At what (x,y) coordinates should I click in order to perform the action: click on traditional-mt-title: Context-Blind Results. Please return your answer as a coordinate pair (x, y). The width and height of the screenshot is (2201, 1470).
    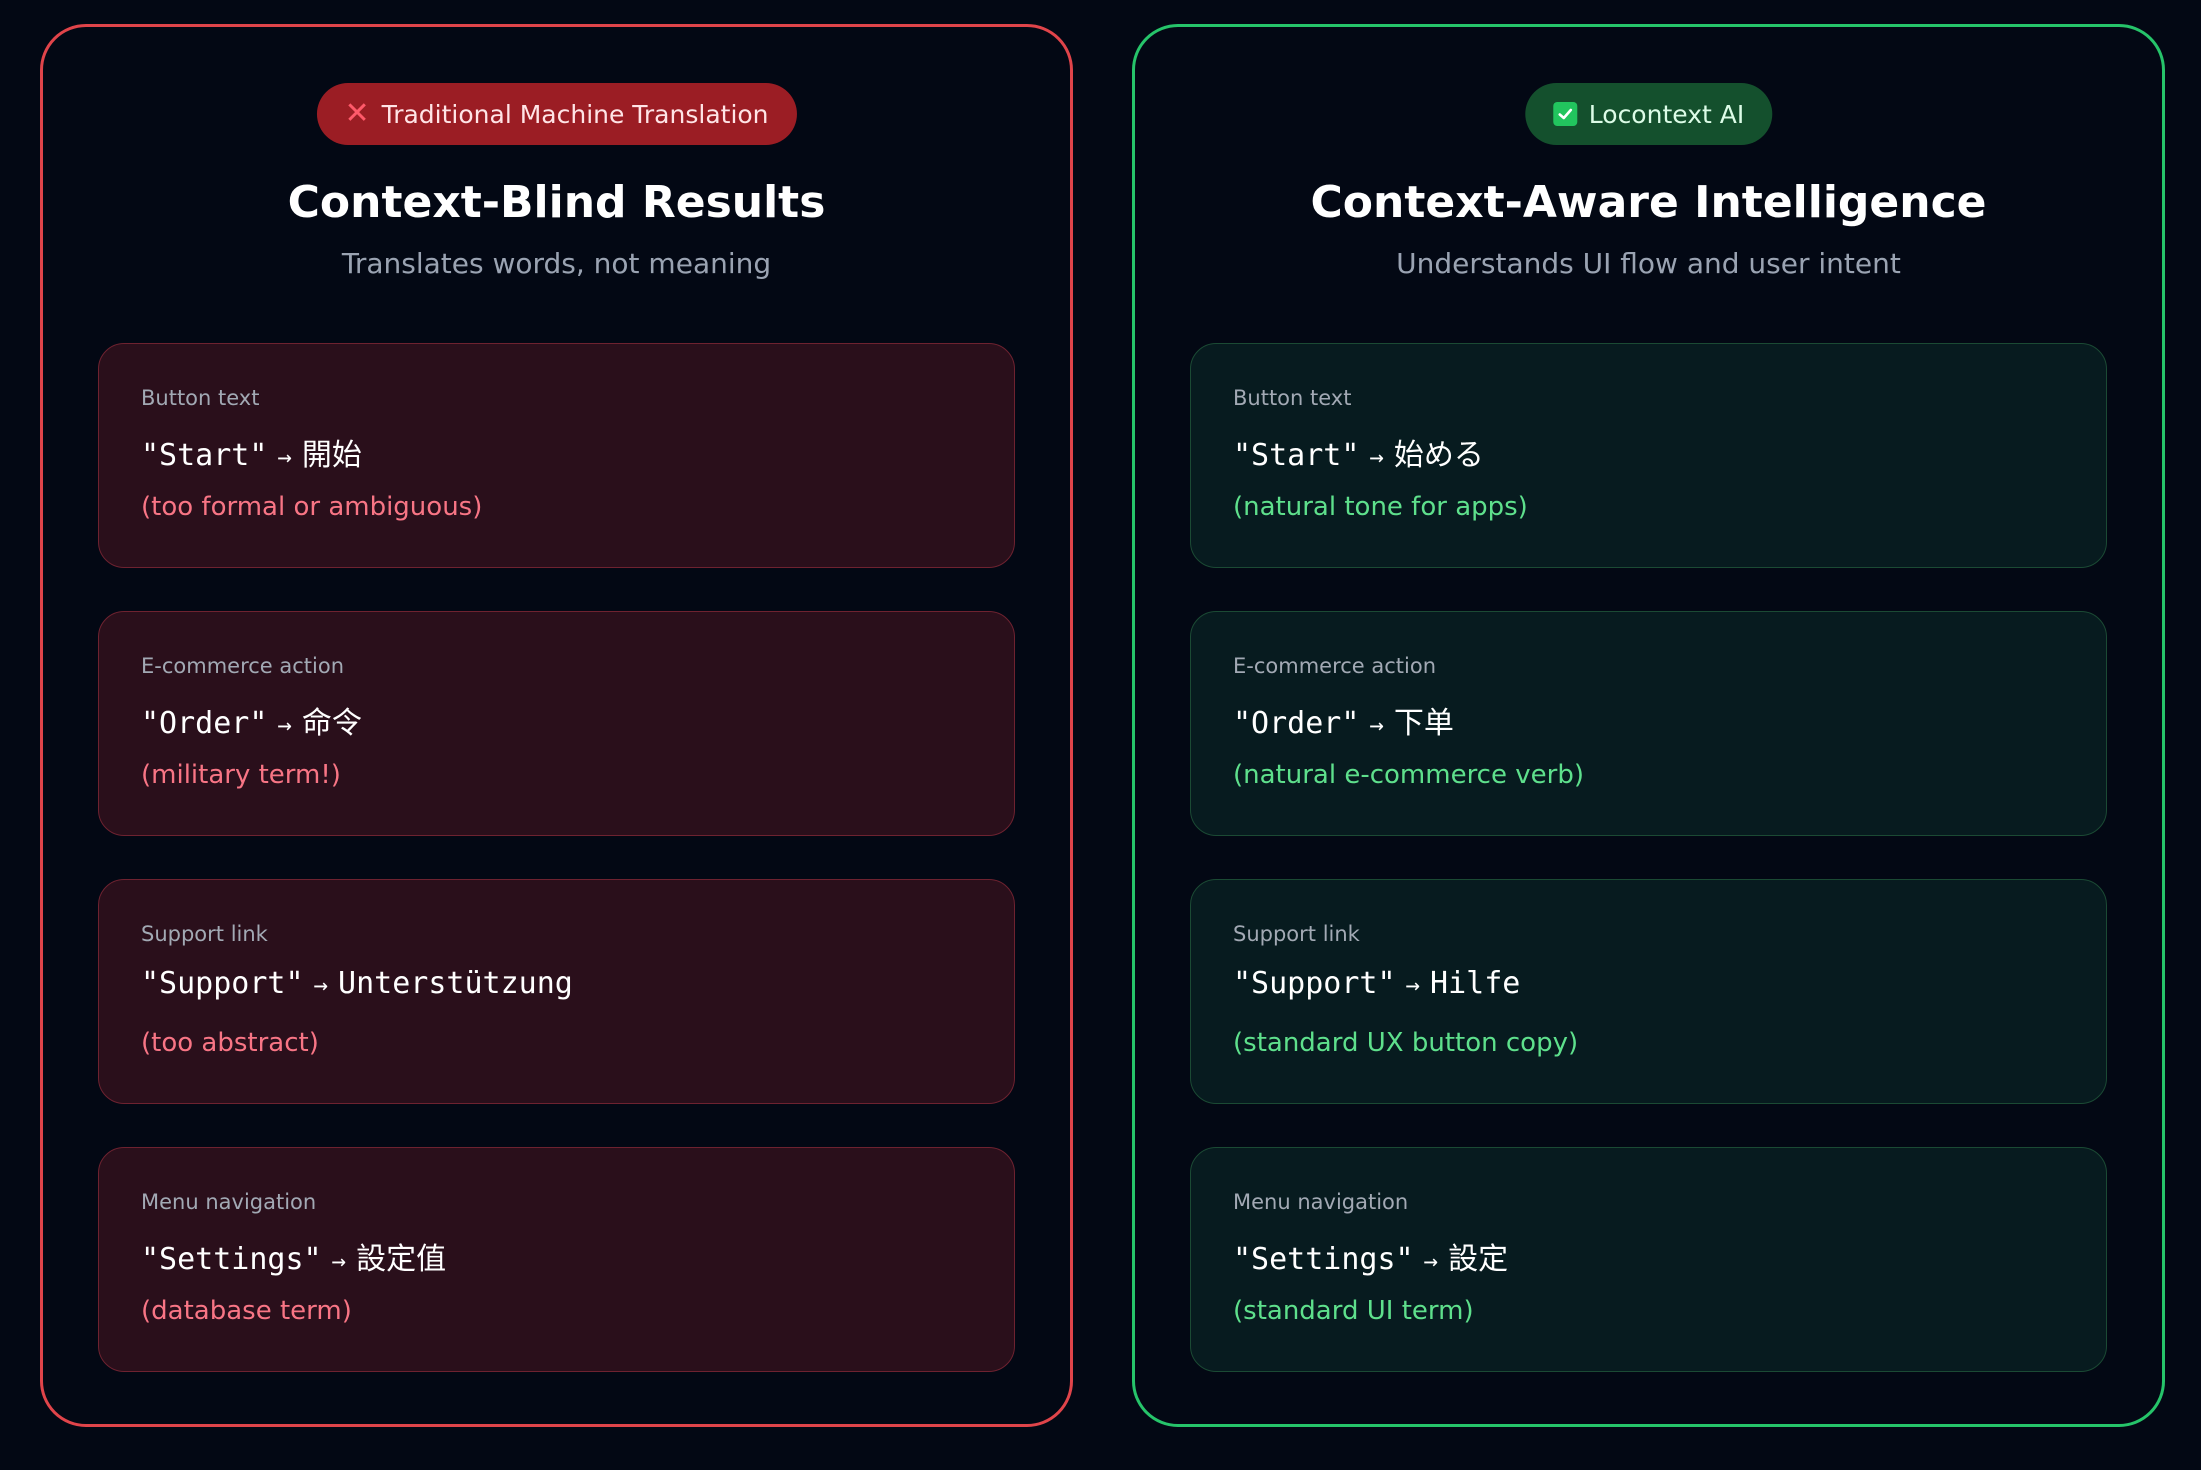
    Looking at the image, I should click on (556, 202).